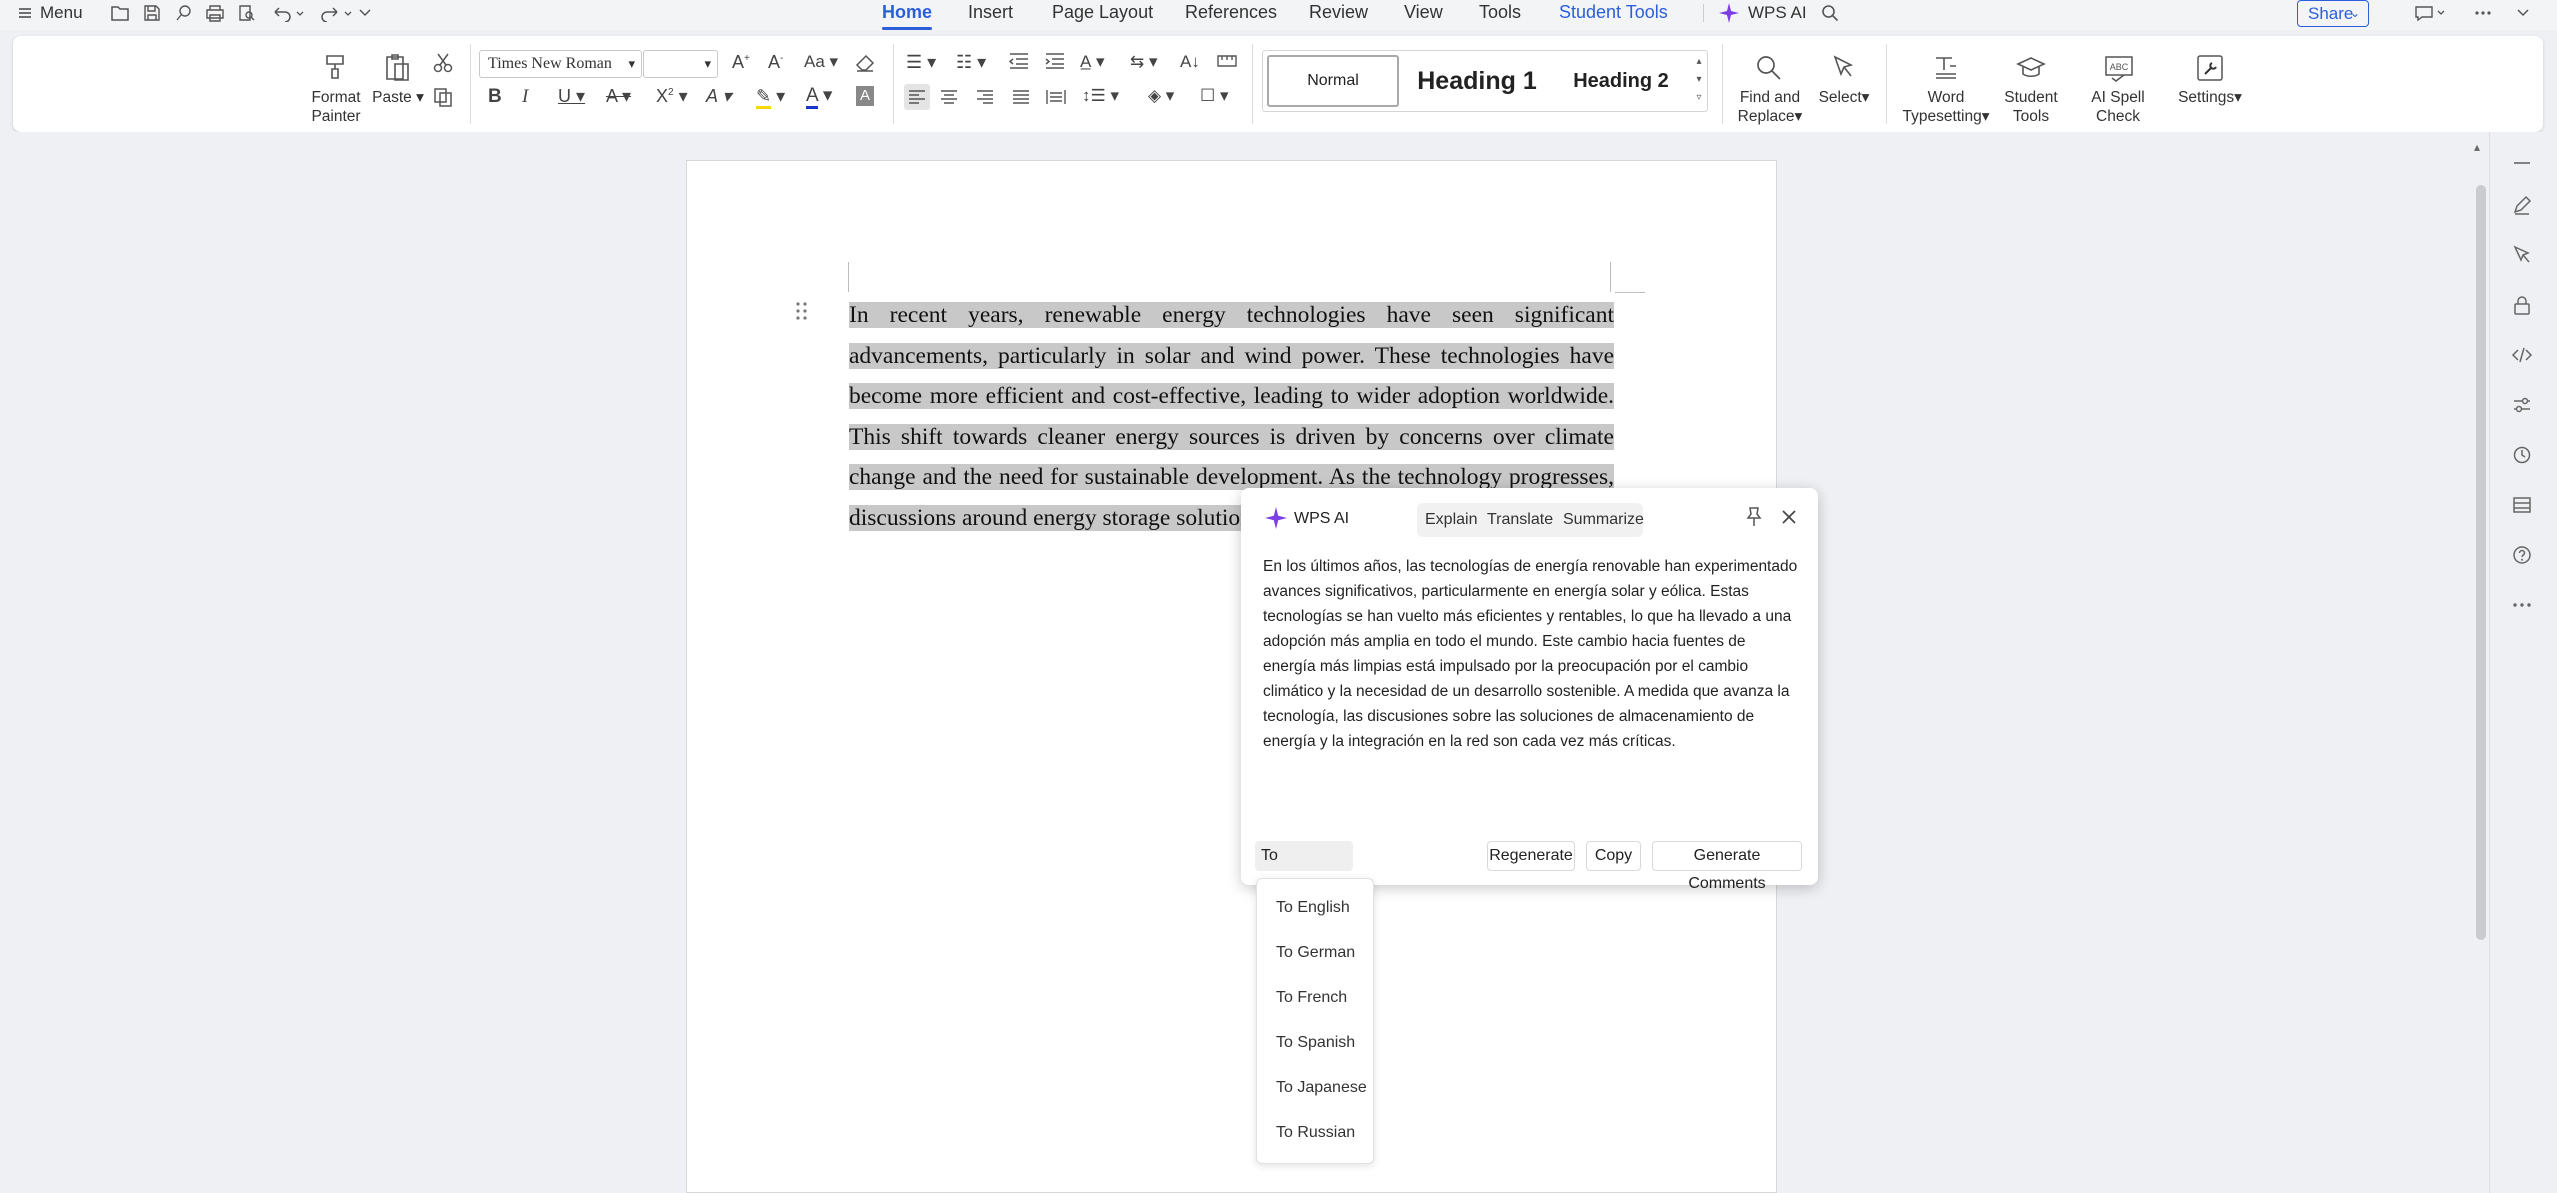 This screenshot has width=2557, height=1193. Describe the element at coordinates (1477, 81) in the screenshot. I see `style-heading-1: Heading 1` at that location.